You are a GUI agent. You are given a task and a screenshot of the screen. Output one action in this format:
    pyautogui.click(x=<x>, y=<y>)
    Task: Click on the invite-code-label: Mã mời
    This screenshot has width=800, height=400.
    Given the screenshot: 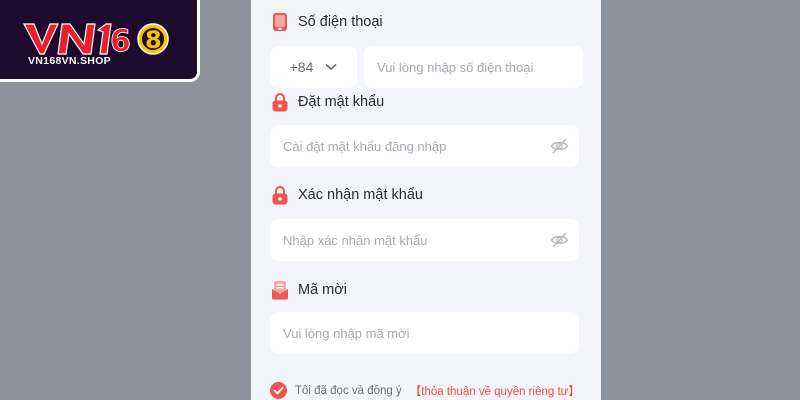 What is the action you would take?
    pyautogui.click(x=309, y=290)
    